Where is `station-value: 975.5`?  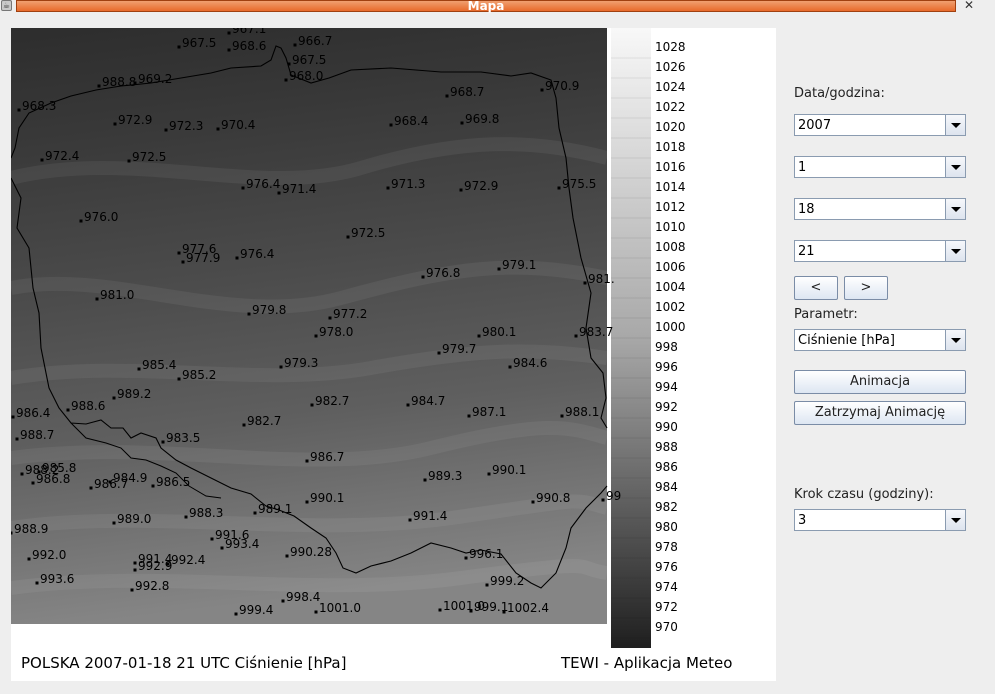
station-value: 975.5 is located at coordinates (579, 184).